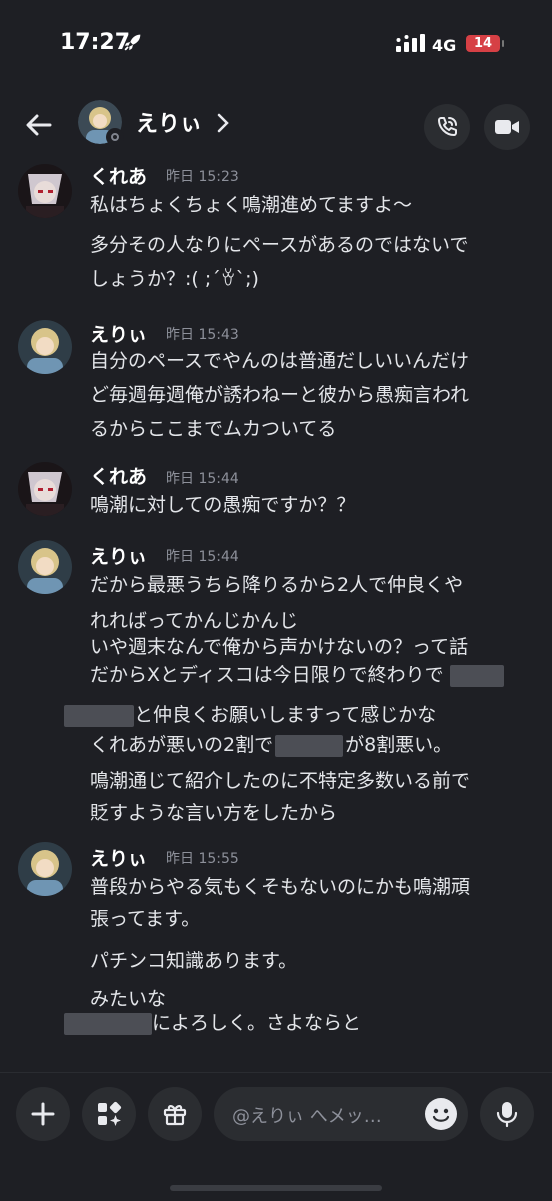  What do you see at coordinates (279, 245) in the screenshot?
I see `message-text: 多分その人なりにペースがあるのではないで` at bounding box center [279, 245].